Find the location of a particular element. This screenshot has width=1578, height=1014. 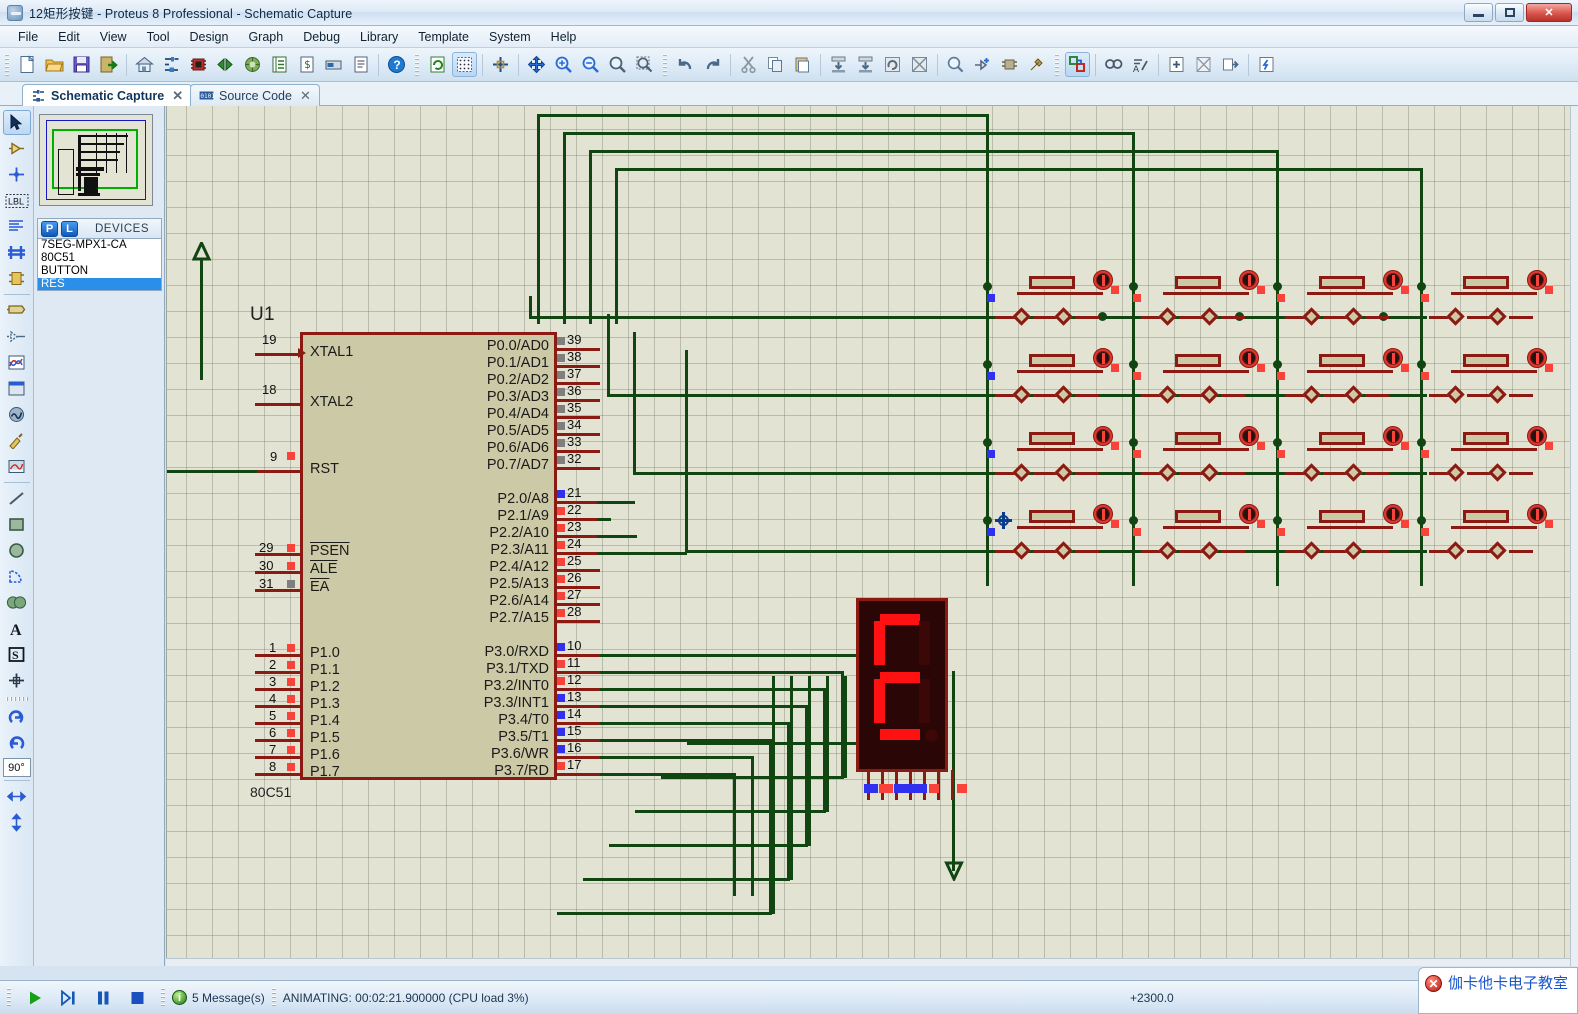

seven-segment-display is located at coordinates (902, 685).